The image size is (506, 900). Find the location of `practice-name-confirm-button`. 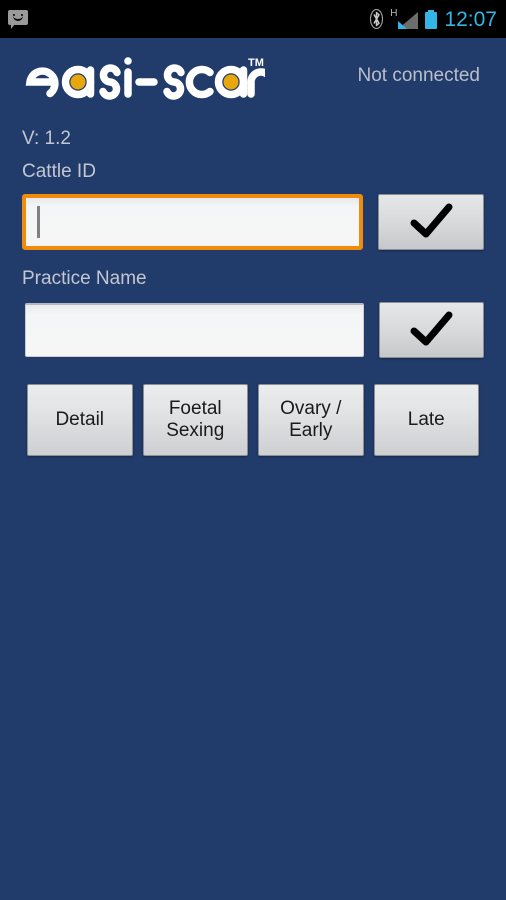

practice-name-confirm-button is located at coordinates (431, 330).